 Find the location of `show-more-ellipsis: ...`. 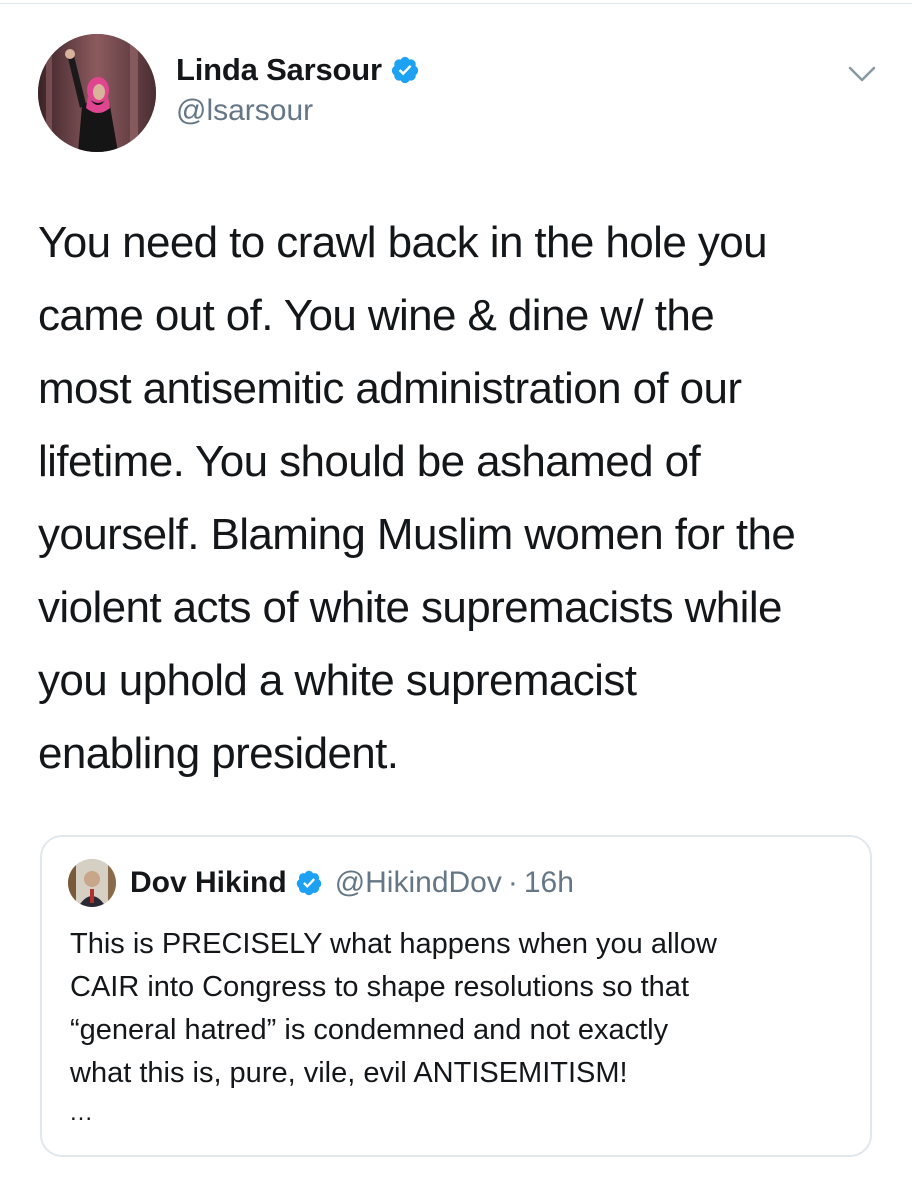

show-more-ellipsis: ... is located at coordinates (81, 1113).